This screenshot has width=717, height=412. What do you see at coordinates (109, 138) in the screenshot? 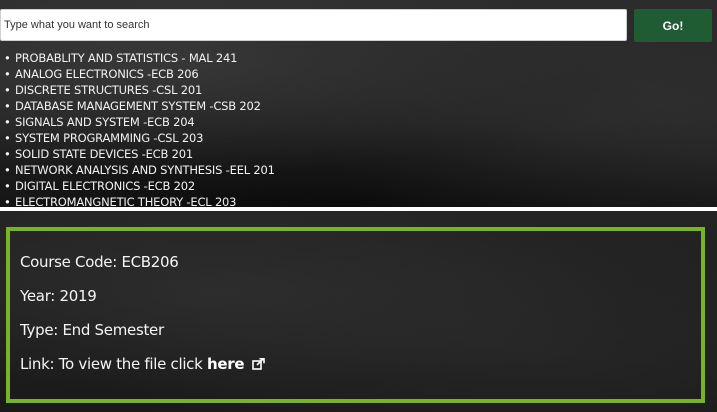
I see `course-link: SYSTEM PROGRAMMING -CSL 203` at bounding box center [109, 138].